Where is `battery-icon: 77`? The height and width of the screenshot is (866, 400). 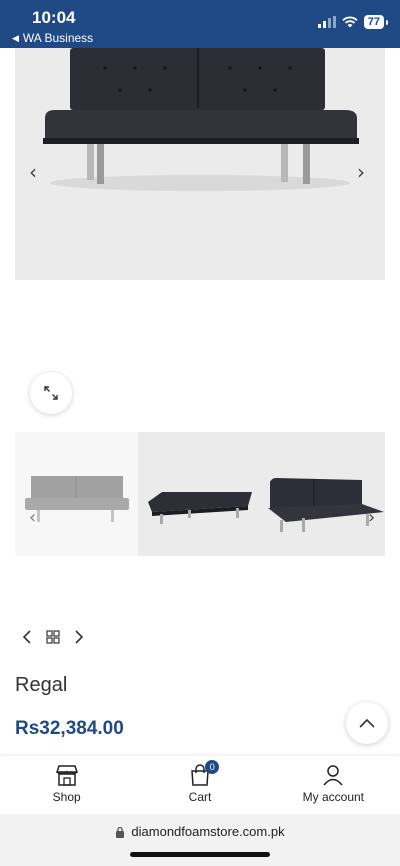 battery-icon: 77 is located at coordinates (376, 22).